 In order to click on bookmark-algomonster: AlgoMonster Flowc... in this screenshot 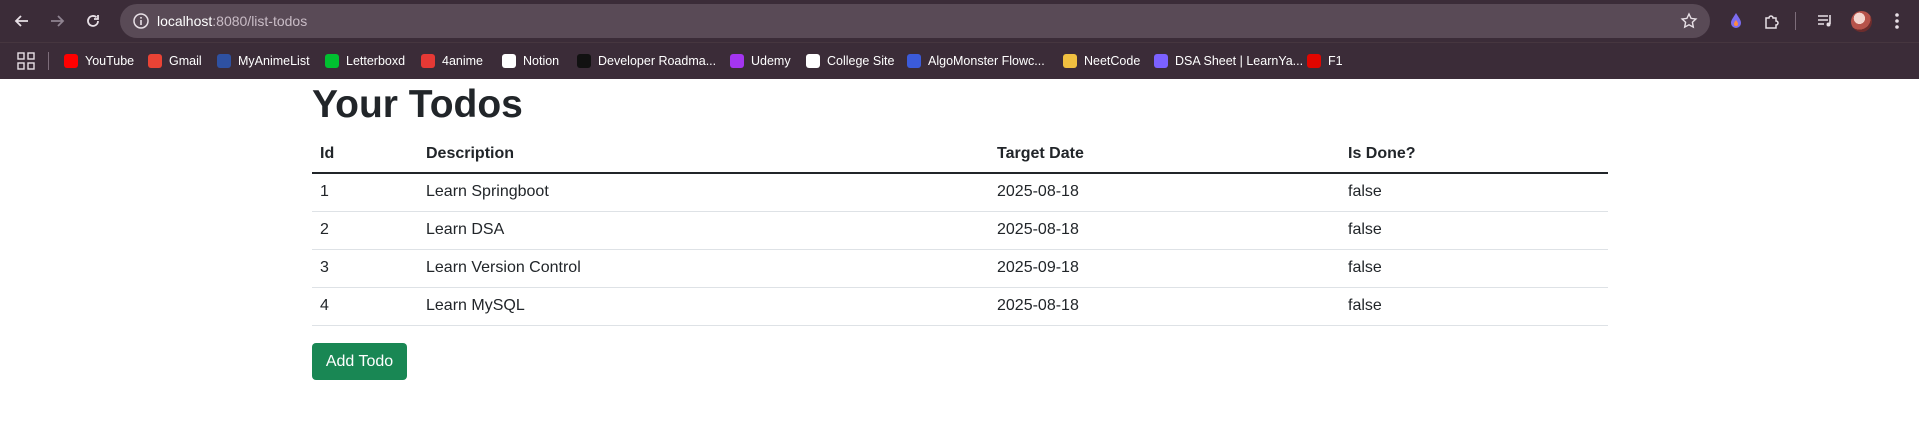, I will do `click(976, 61)`.